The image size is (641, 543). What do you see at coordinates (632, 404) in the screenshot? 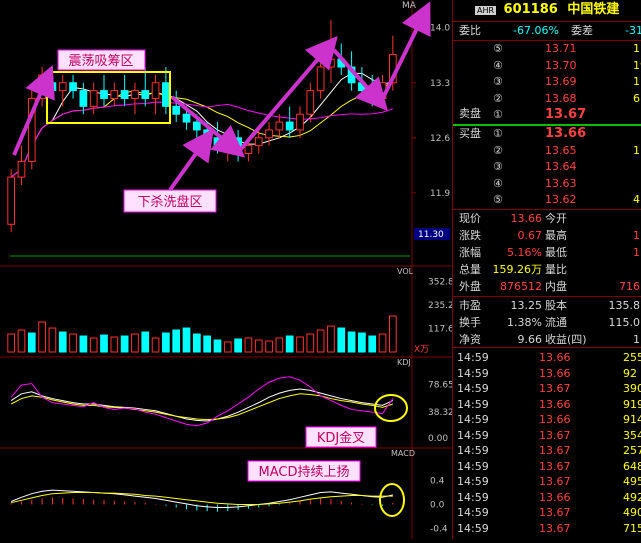
I see `tick-volume: 919` at bounding box center [632, 404].